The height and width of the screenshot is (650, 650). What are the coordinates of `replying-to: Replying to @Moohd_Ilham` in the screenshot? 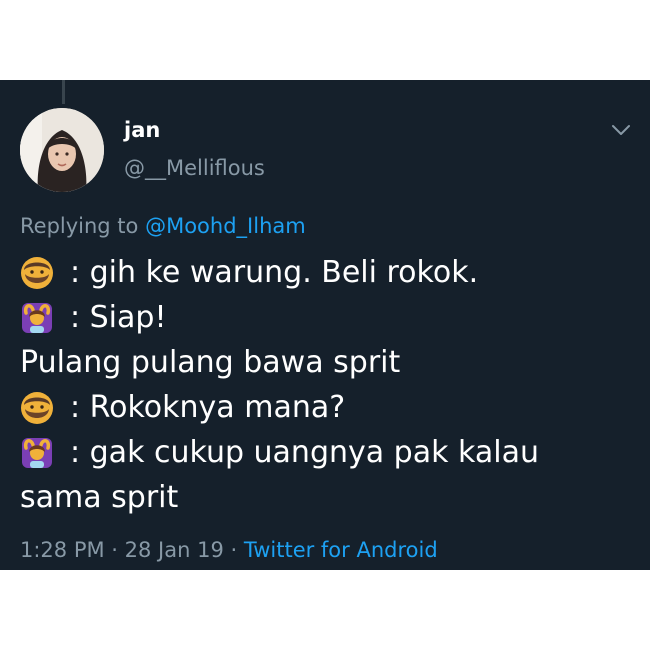 It's located at (163, 226).